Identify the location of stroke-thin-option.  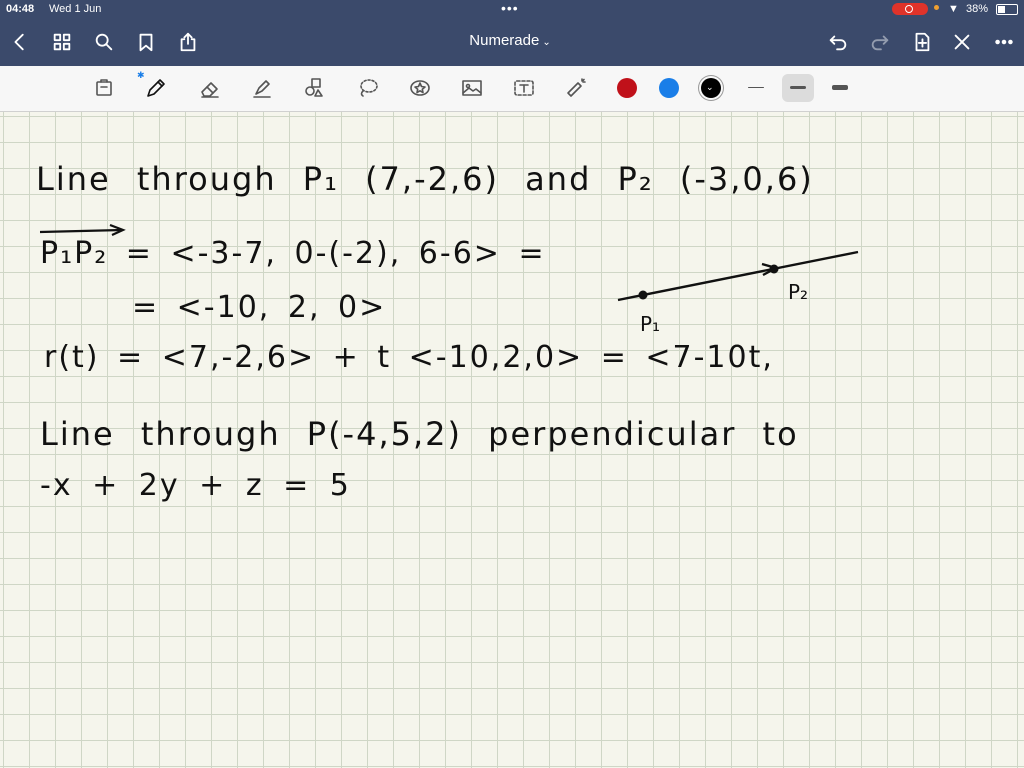
(756, 88).